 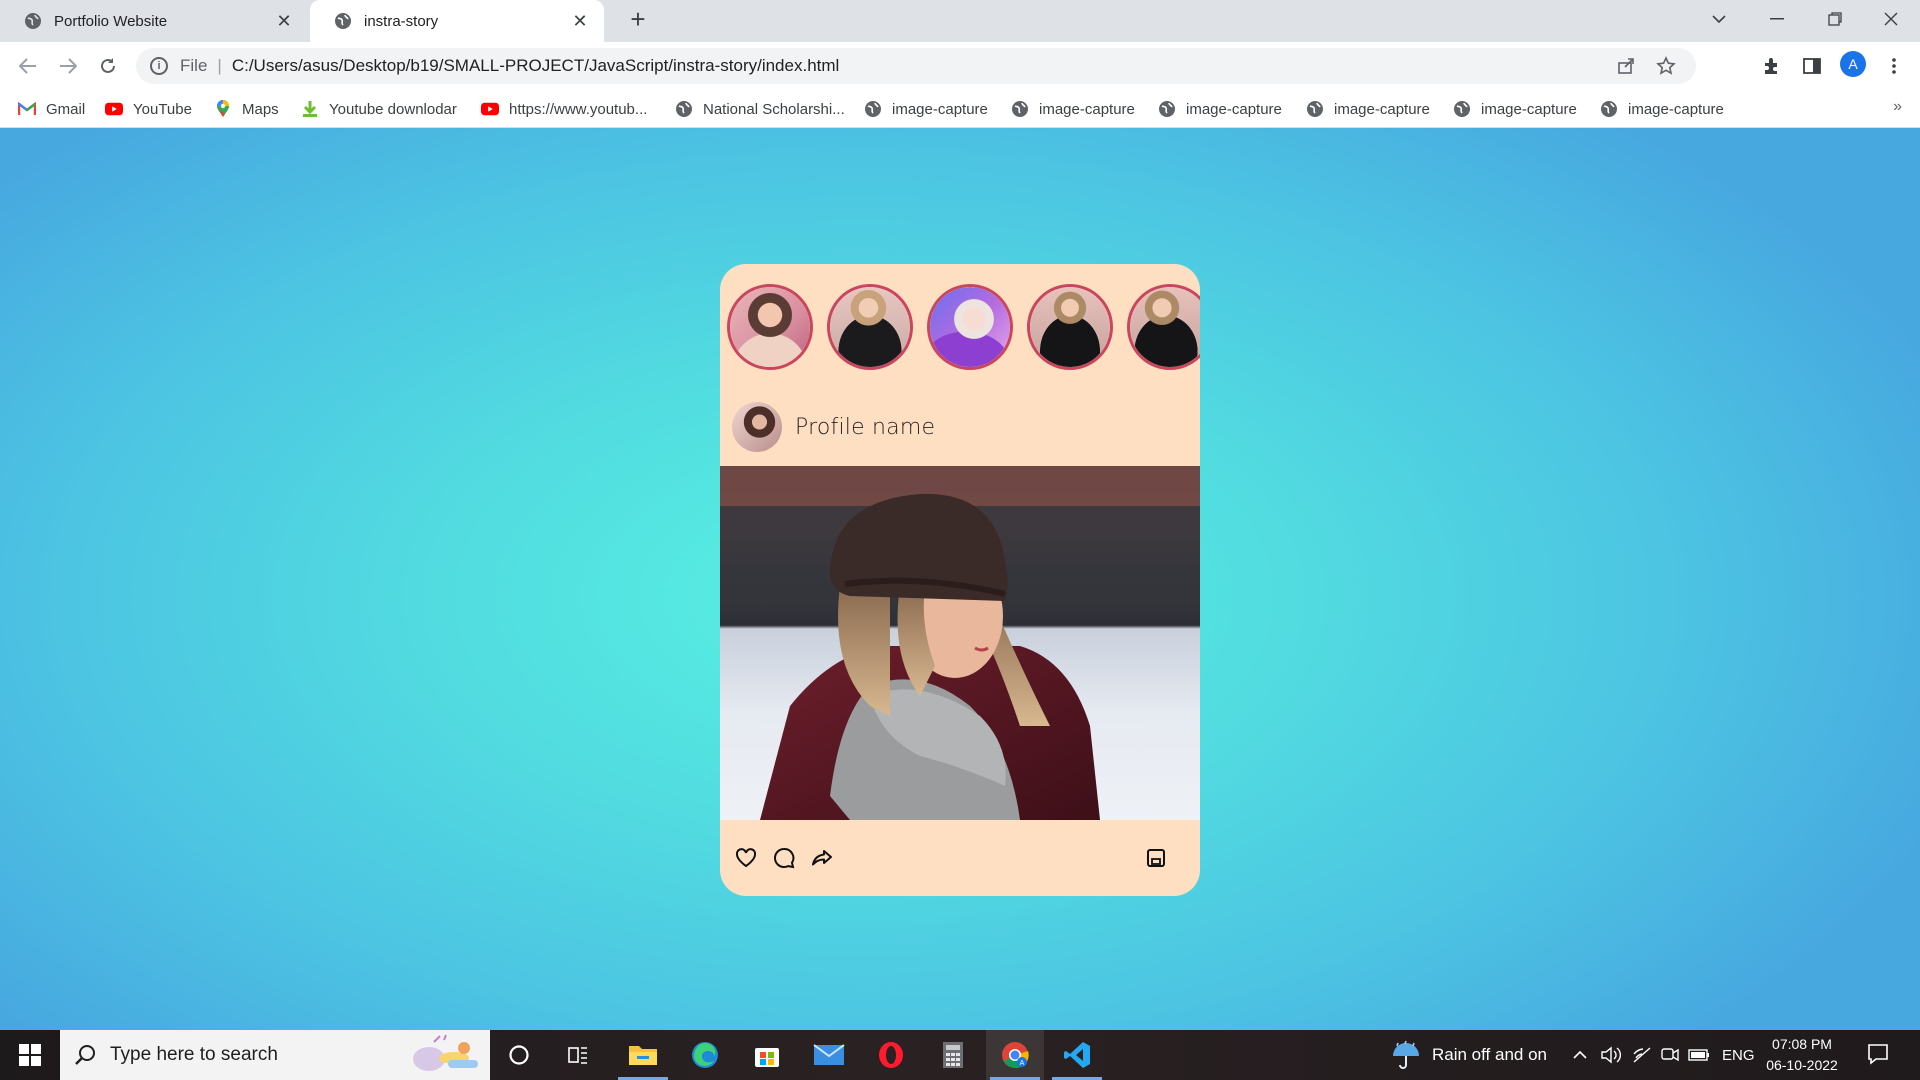 What do you see at coordinates (705, 1055) in the screenshot?
I see `edge-icon` at bounding box center [705, 1055].